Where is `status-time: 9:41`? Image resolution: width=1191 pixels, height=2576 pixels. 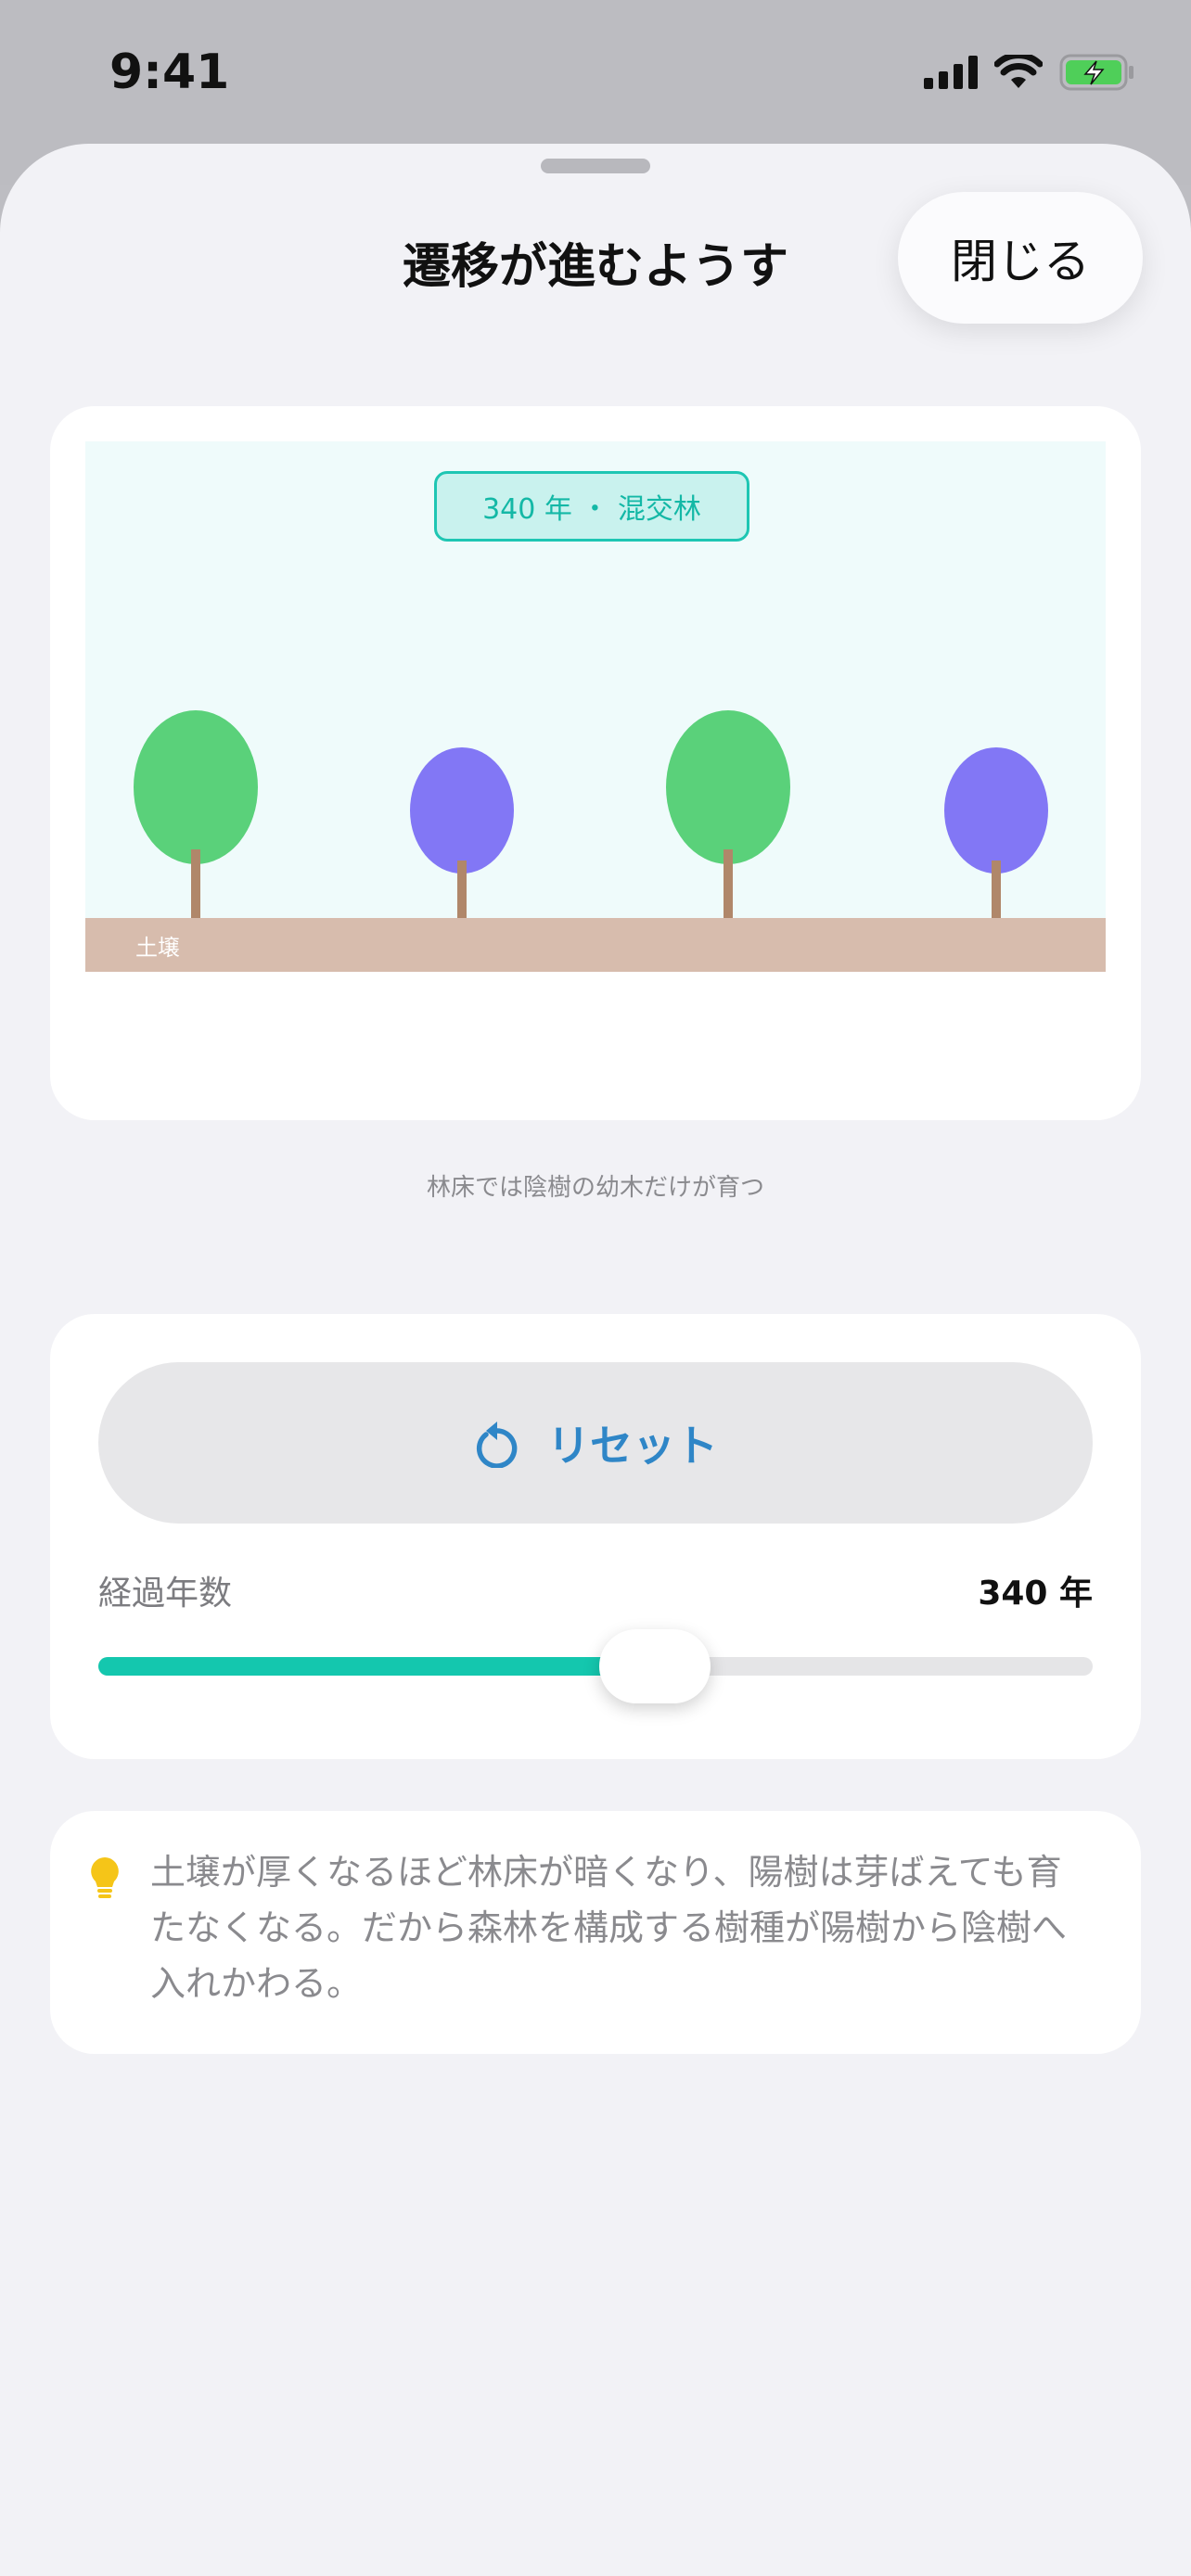 status-time: 9:41 is located at coordinates (169, 72).